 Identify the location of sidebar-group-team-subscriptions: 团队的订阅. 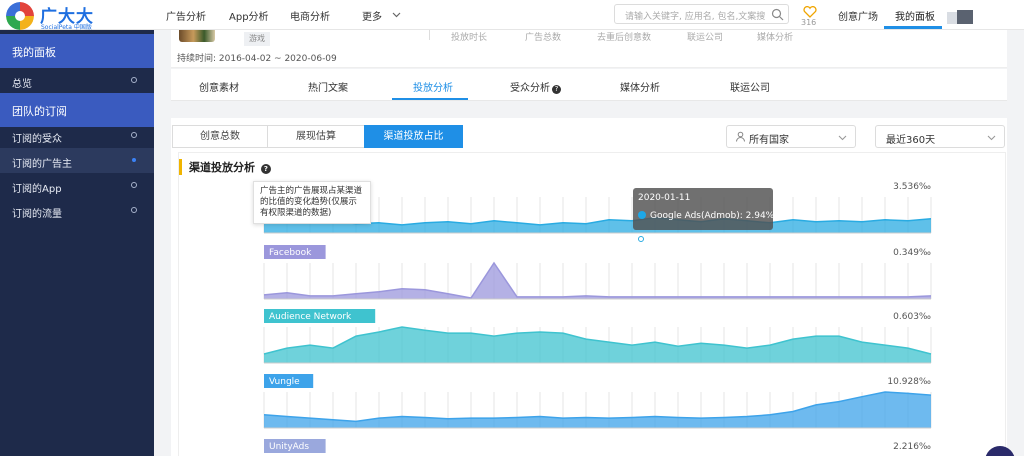
(77, 110).